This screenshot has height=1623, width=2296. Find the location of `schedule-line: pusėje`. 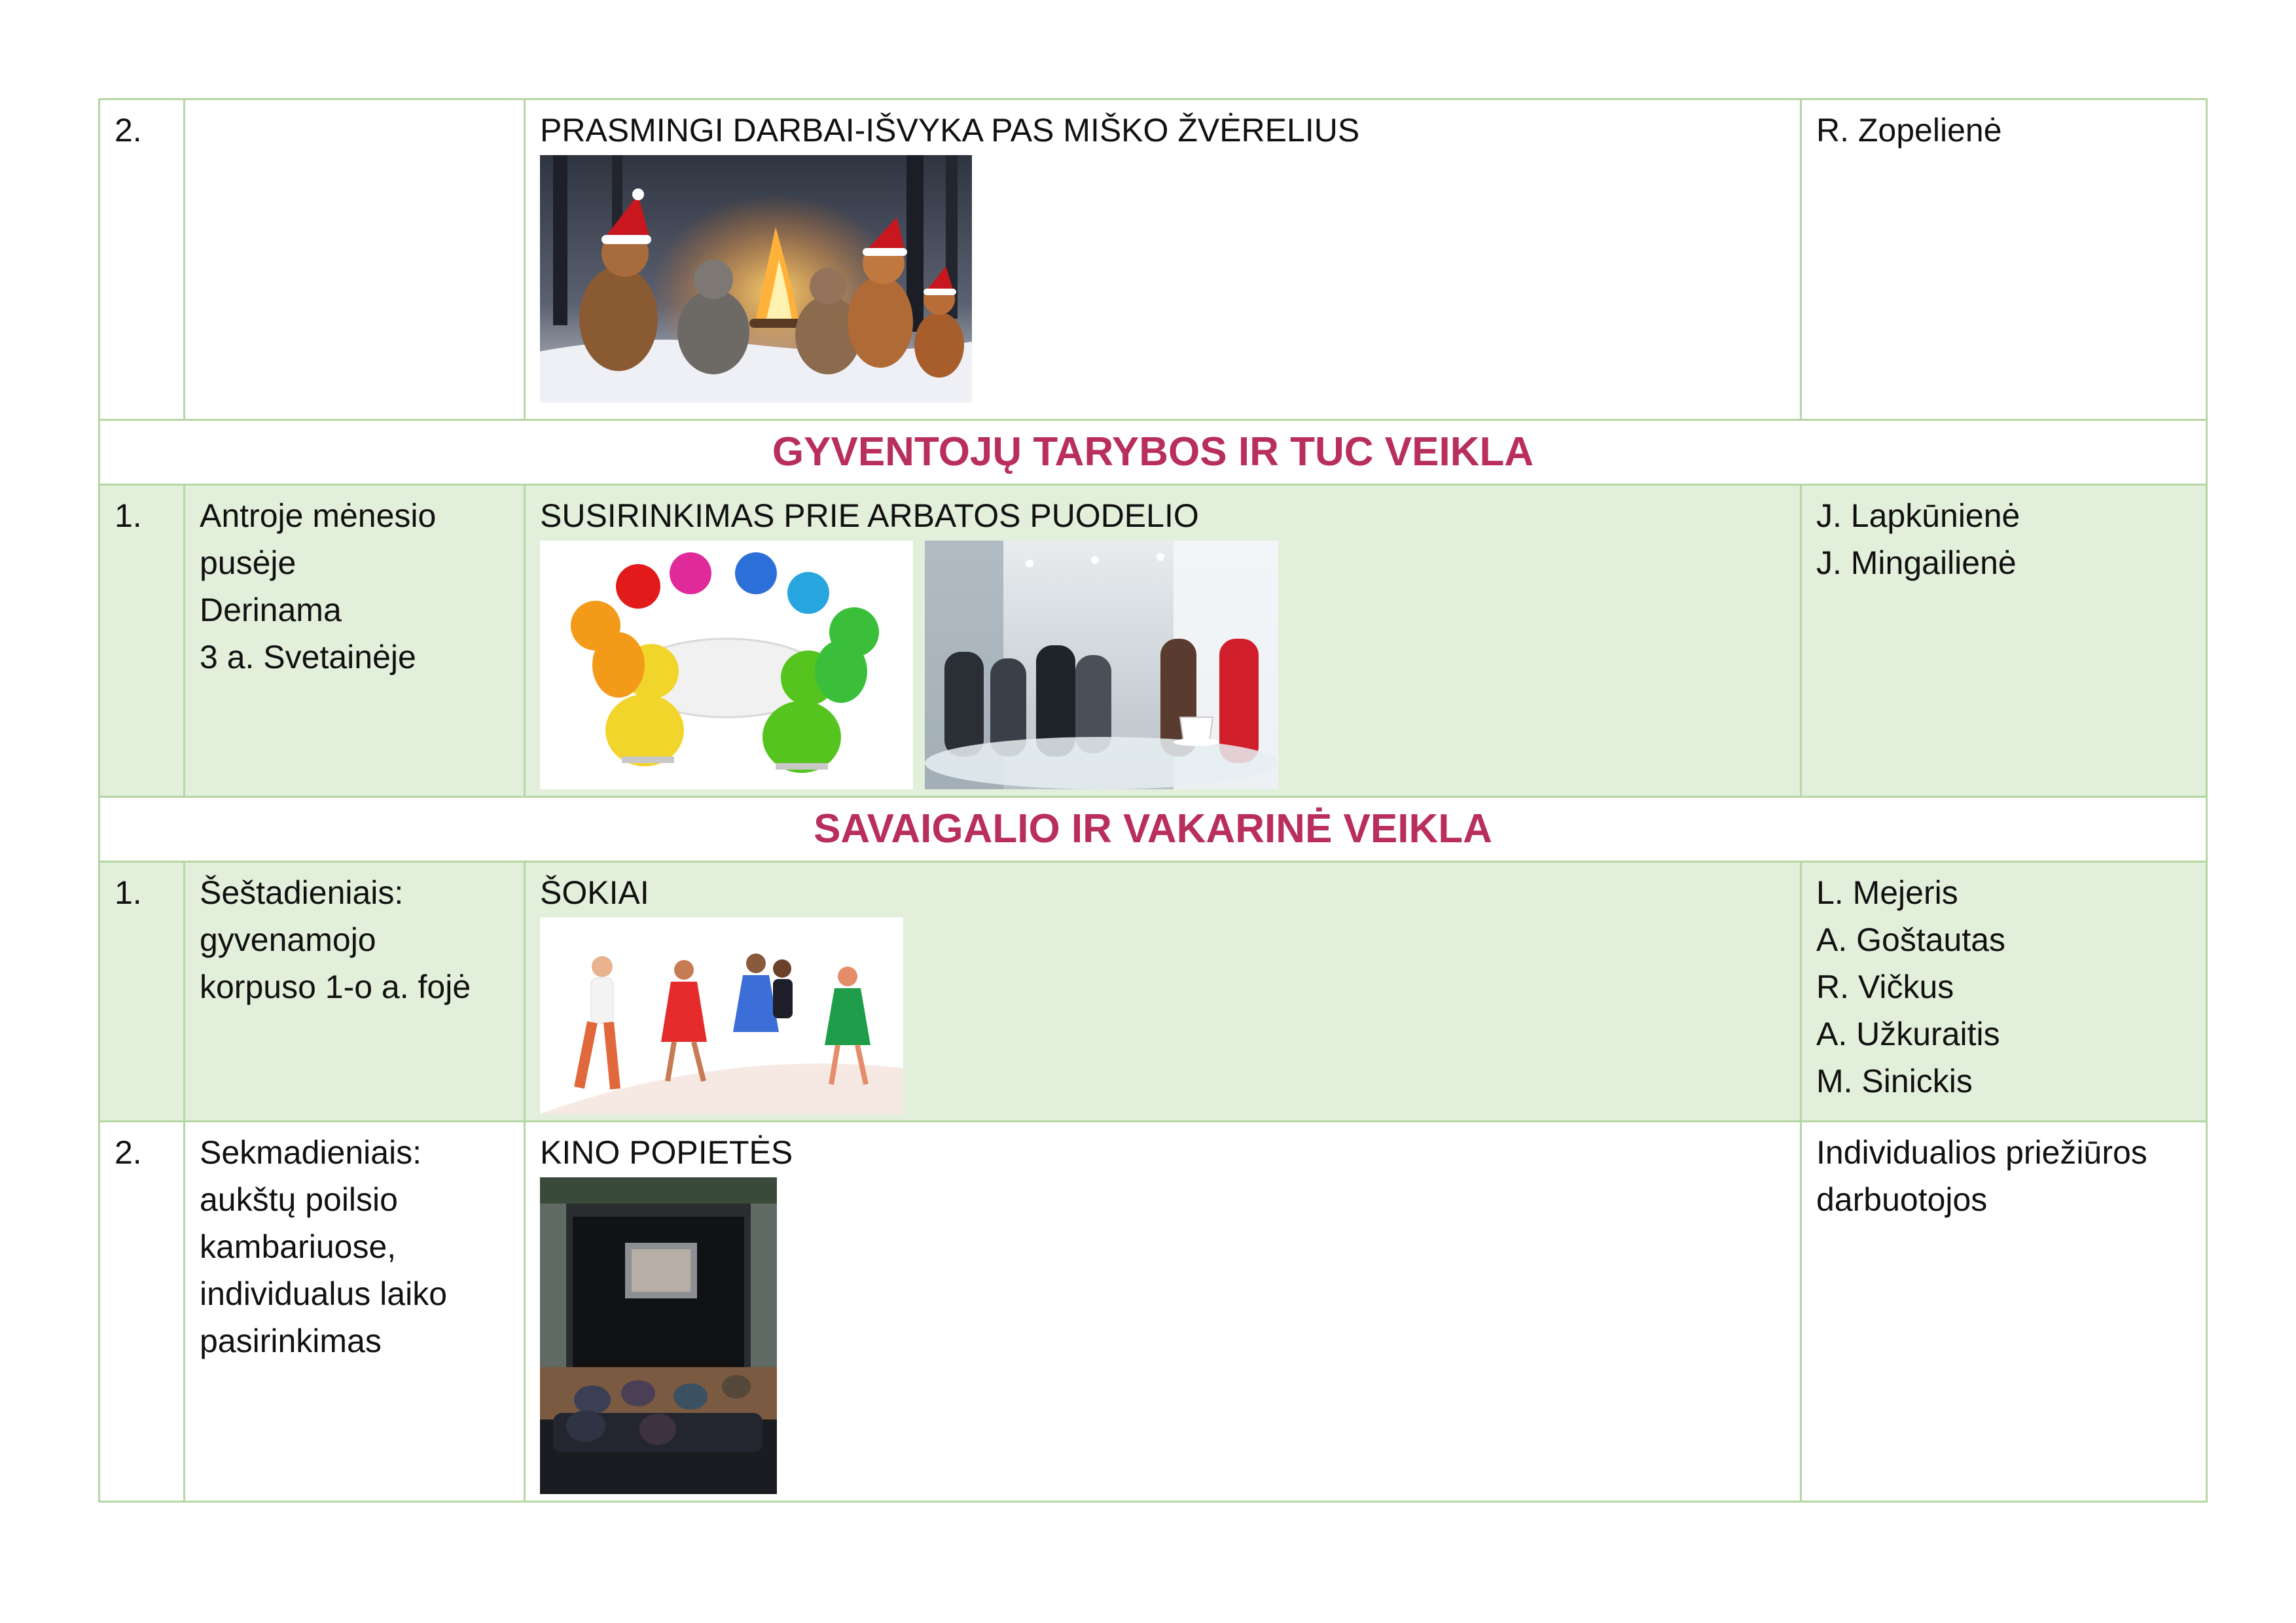

schedule-line: pusėje is located at coordinates (248, 562).